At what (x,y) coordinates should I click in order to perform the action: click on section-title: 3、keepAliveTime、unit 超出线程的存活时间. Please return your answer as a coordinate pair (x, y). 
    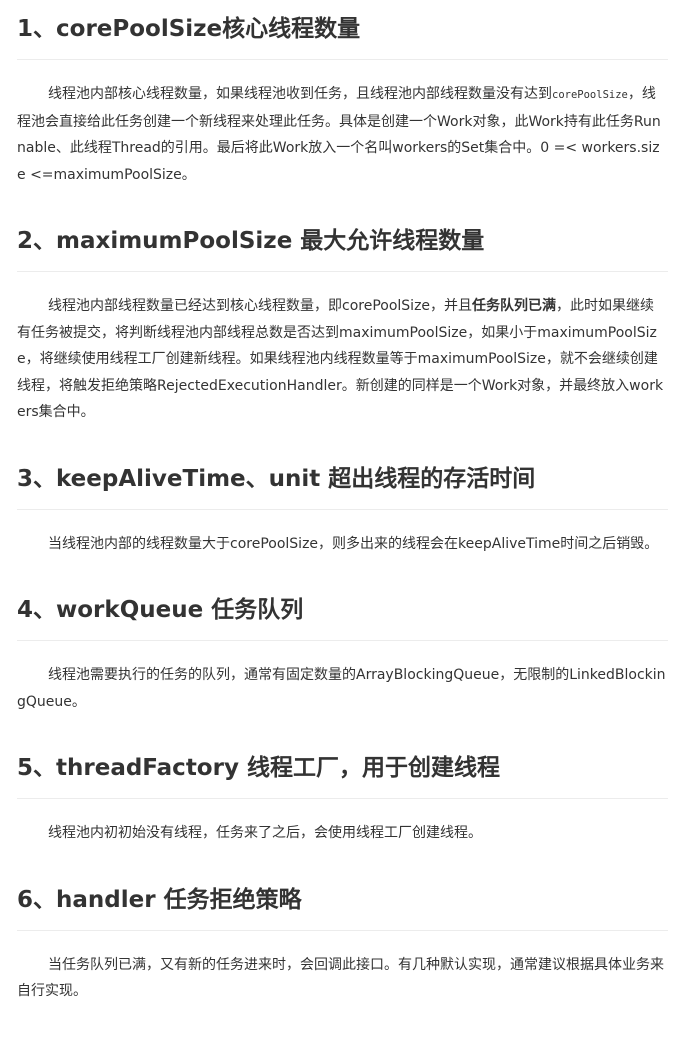
    Looking at the image, I should click on (276, 478).